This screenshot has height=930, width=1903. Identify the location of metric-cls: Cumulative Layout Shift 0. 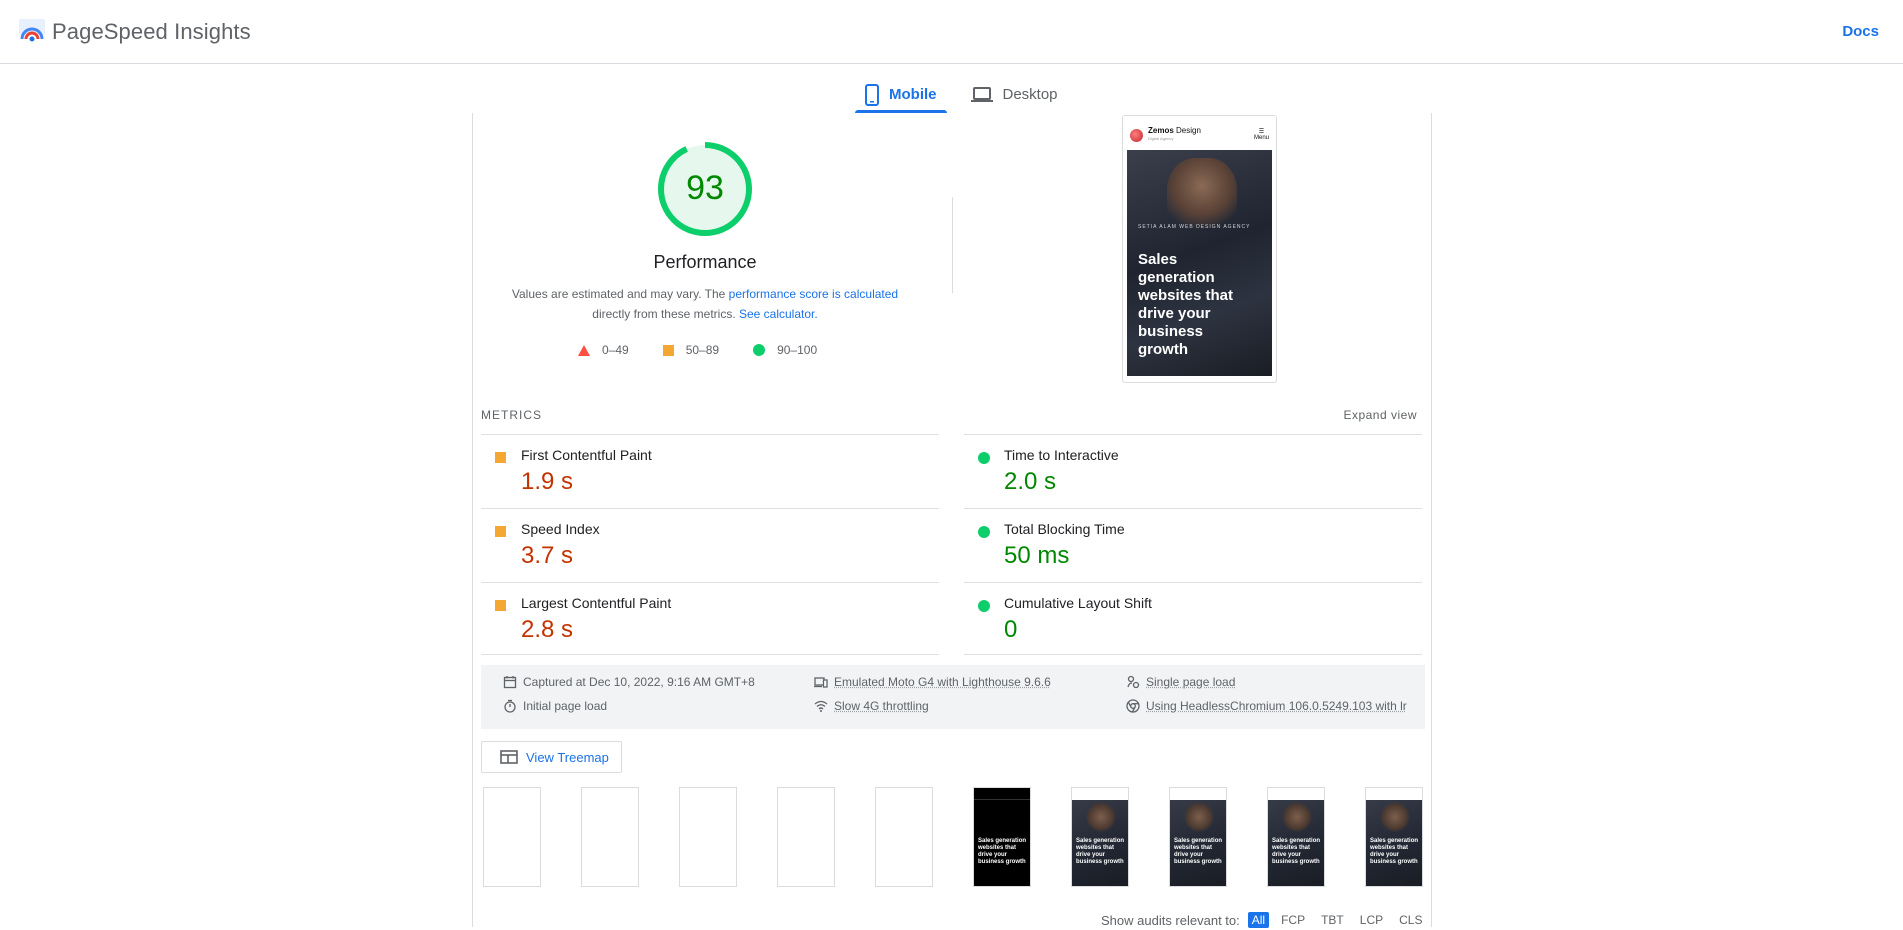
(1193, 619).